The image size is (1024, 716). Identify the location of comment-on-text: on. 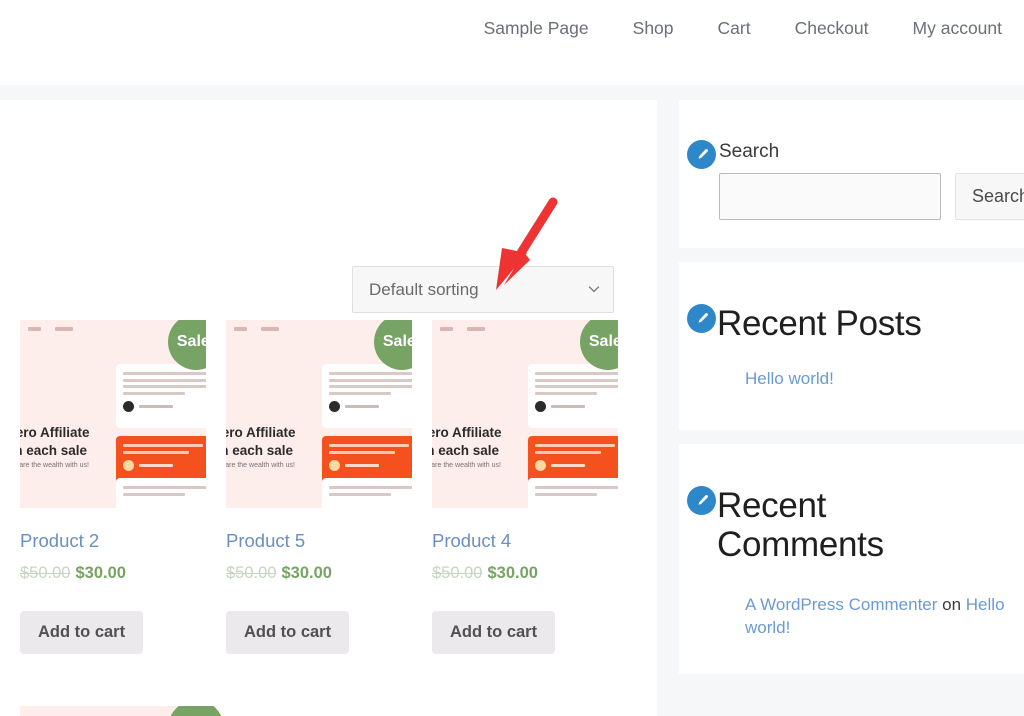
(951, 605).